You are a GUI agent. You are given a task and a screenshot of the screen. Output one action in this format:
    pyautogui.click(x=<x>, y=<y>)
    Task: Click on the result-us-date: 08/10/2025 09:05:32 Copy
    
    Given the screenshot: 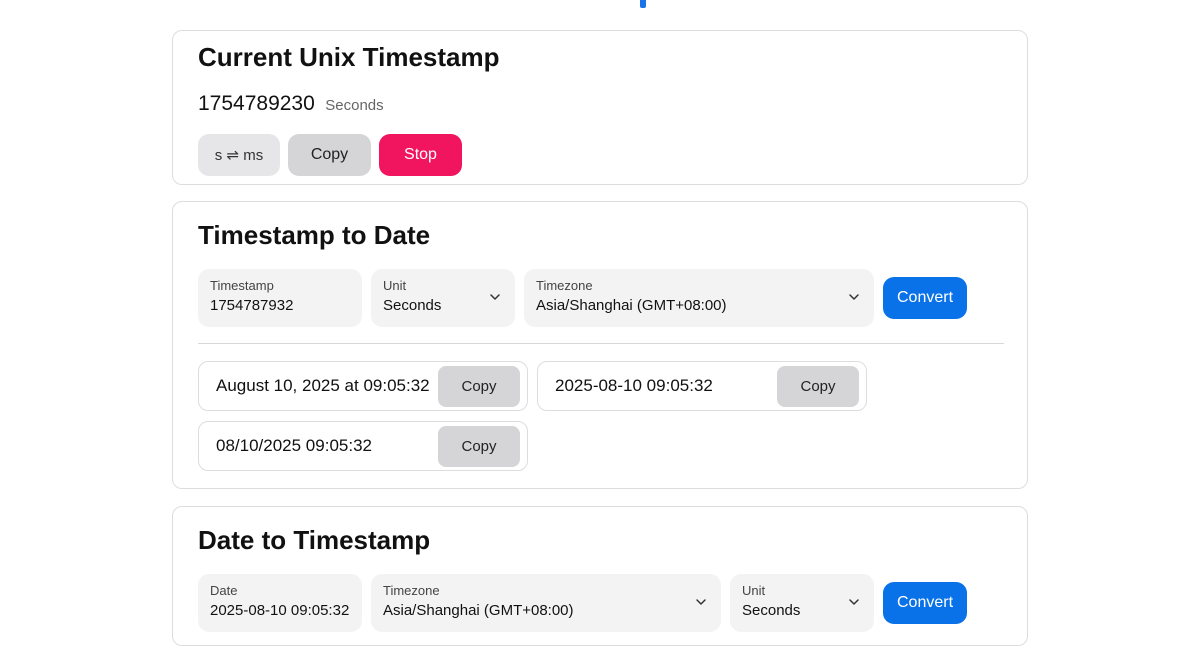 What is the action you would take?
    pyautogui.click(x=363, y=446)
    